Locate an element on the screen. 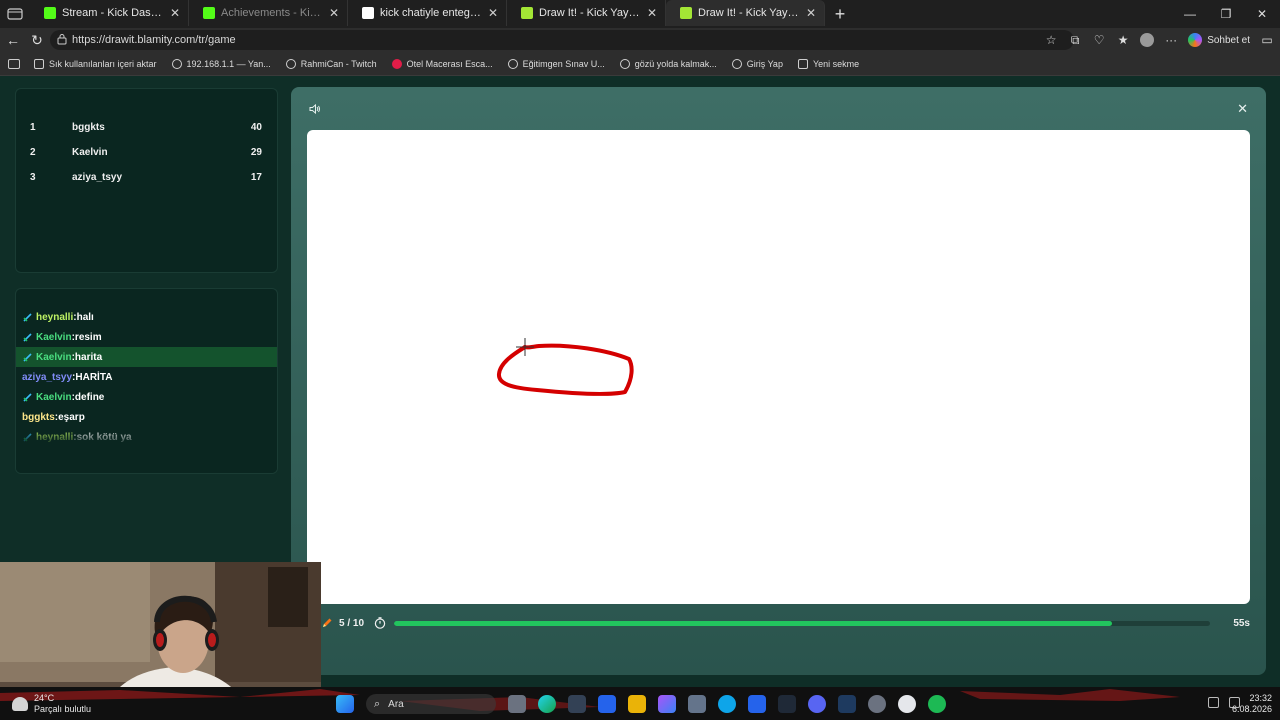 This screenshot has width=1280, height=720. settings-icon is located at coordinates (697, 704).